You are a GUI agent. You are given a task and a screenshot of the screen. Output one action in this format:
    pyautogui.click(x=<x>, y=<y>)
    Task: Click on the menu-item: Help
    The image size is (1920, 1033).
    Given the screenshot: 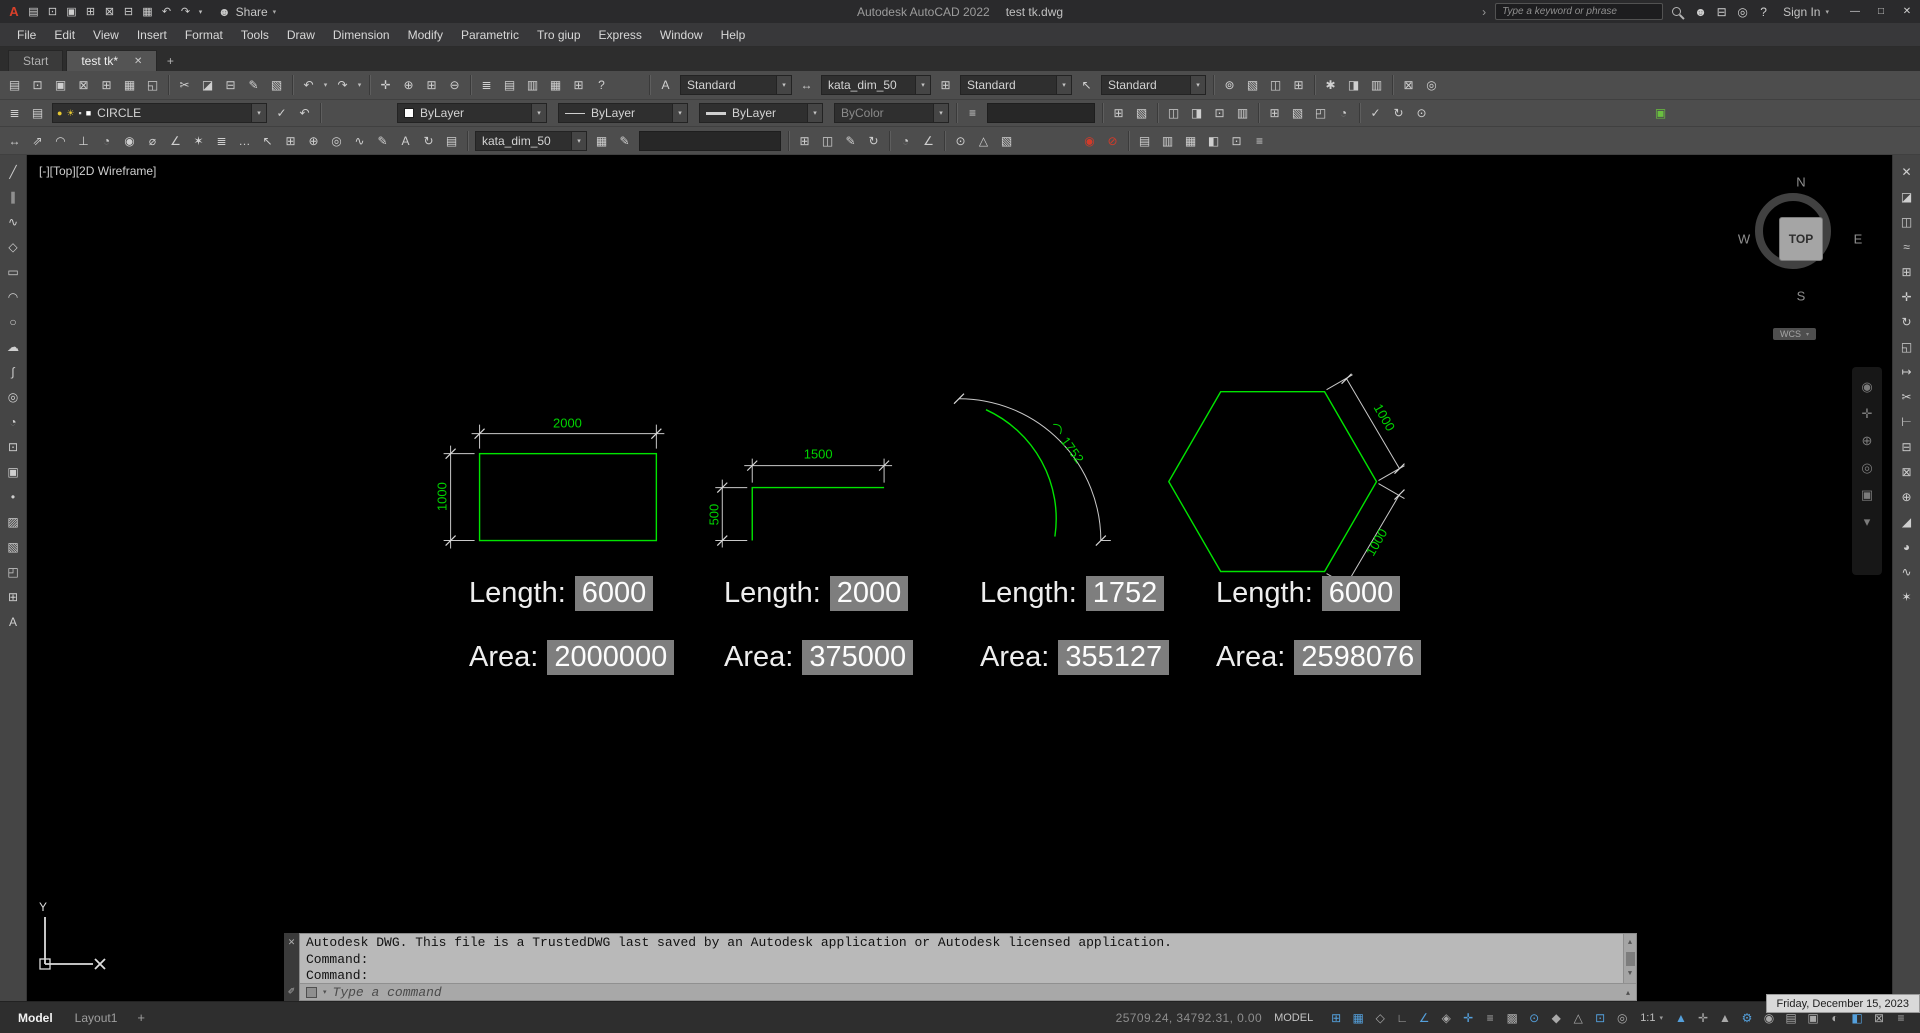 What is the action you would take?
    pyautogui.click(x=733, y=34)
    